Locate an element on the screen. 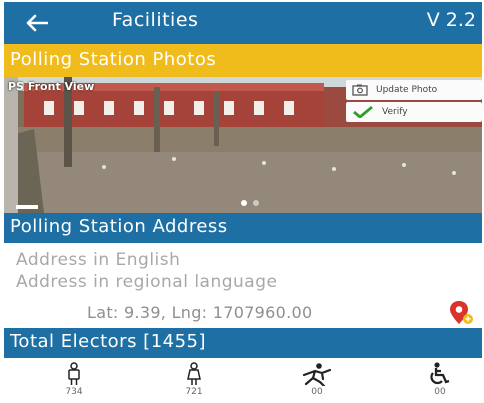  verify-label: Verify is located at coordinates (395, 112).